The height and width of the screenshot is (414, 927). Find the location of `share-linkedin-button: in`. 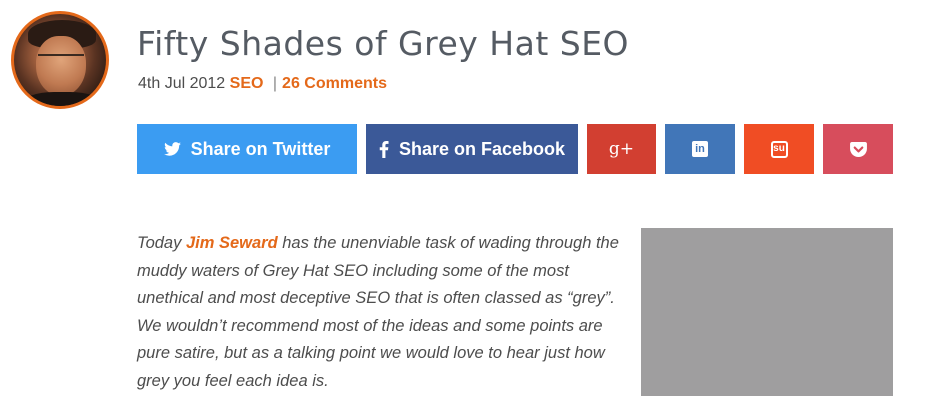

share-linkedin-button: in is located at coordinates (700, 149).